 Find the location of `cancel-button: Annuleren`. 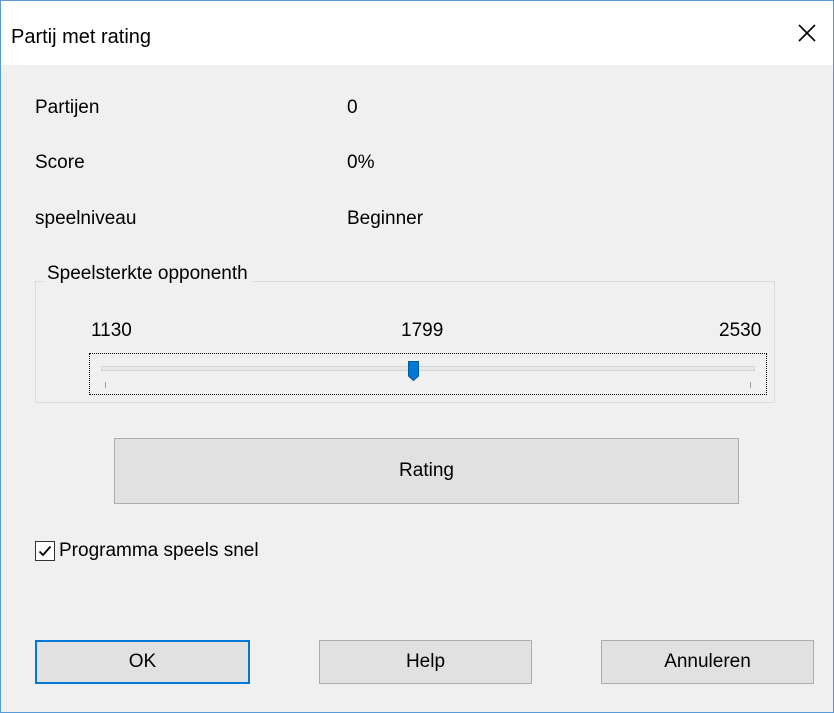

cancel-button: Annuleren is located at coordinates (707, 662).